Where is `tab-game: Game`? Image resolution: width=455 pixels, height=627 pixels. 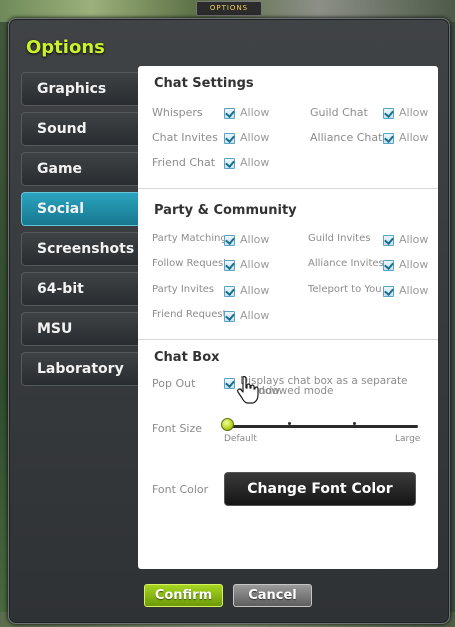
tab-game: Game is located at coordinates (85, 169).